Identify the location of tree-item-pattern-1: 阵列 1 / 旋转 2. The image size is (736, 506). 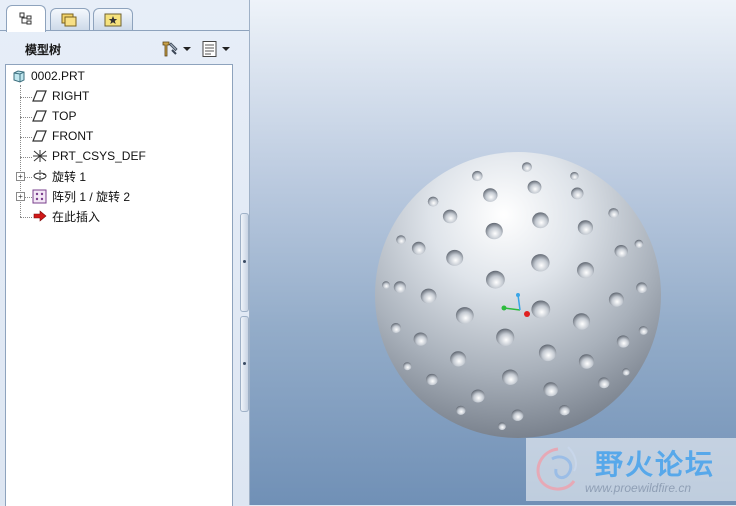
(81, 196).